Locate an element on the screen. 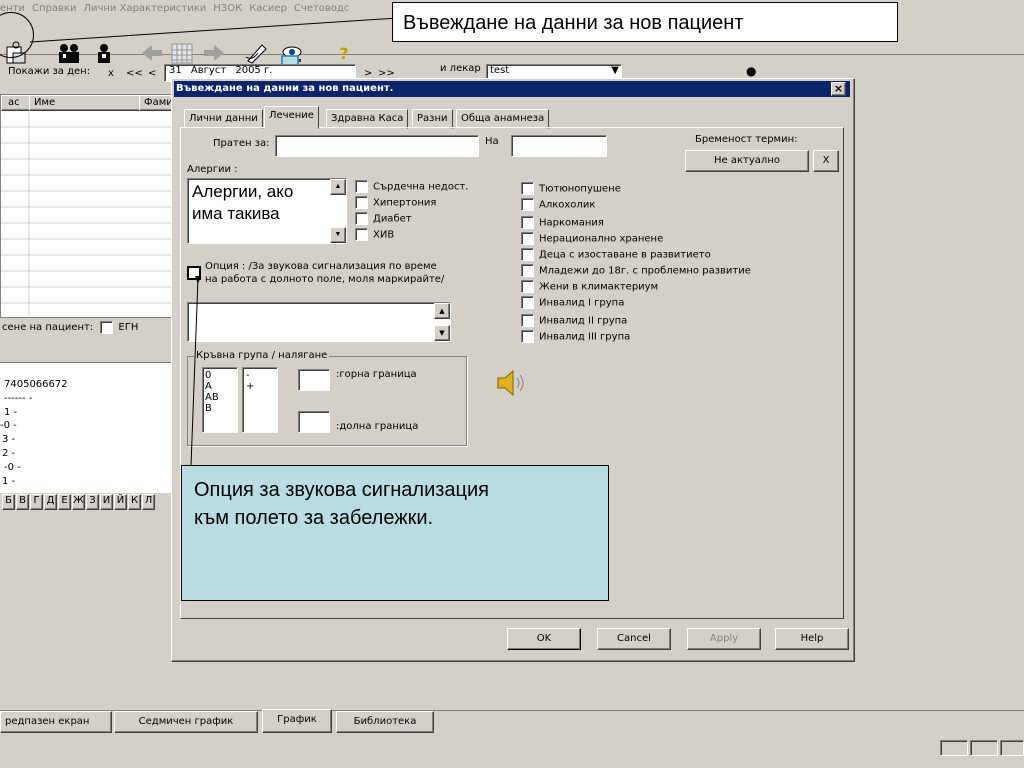  ok-button: OK is located at coordinates (544, 639).